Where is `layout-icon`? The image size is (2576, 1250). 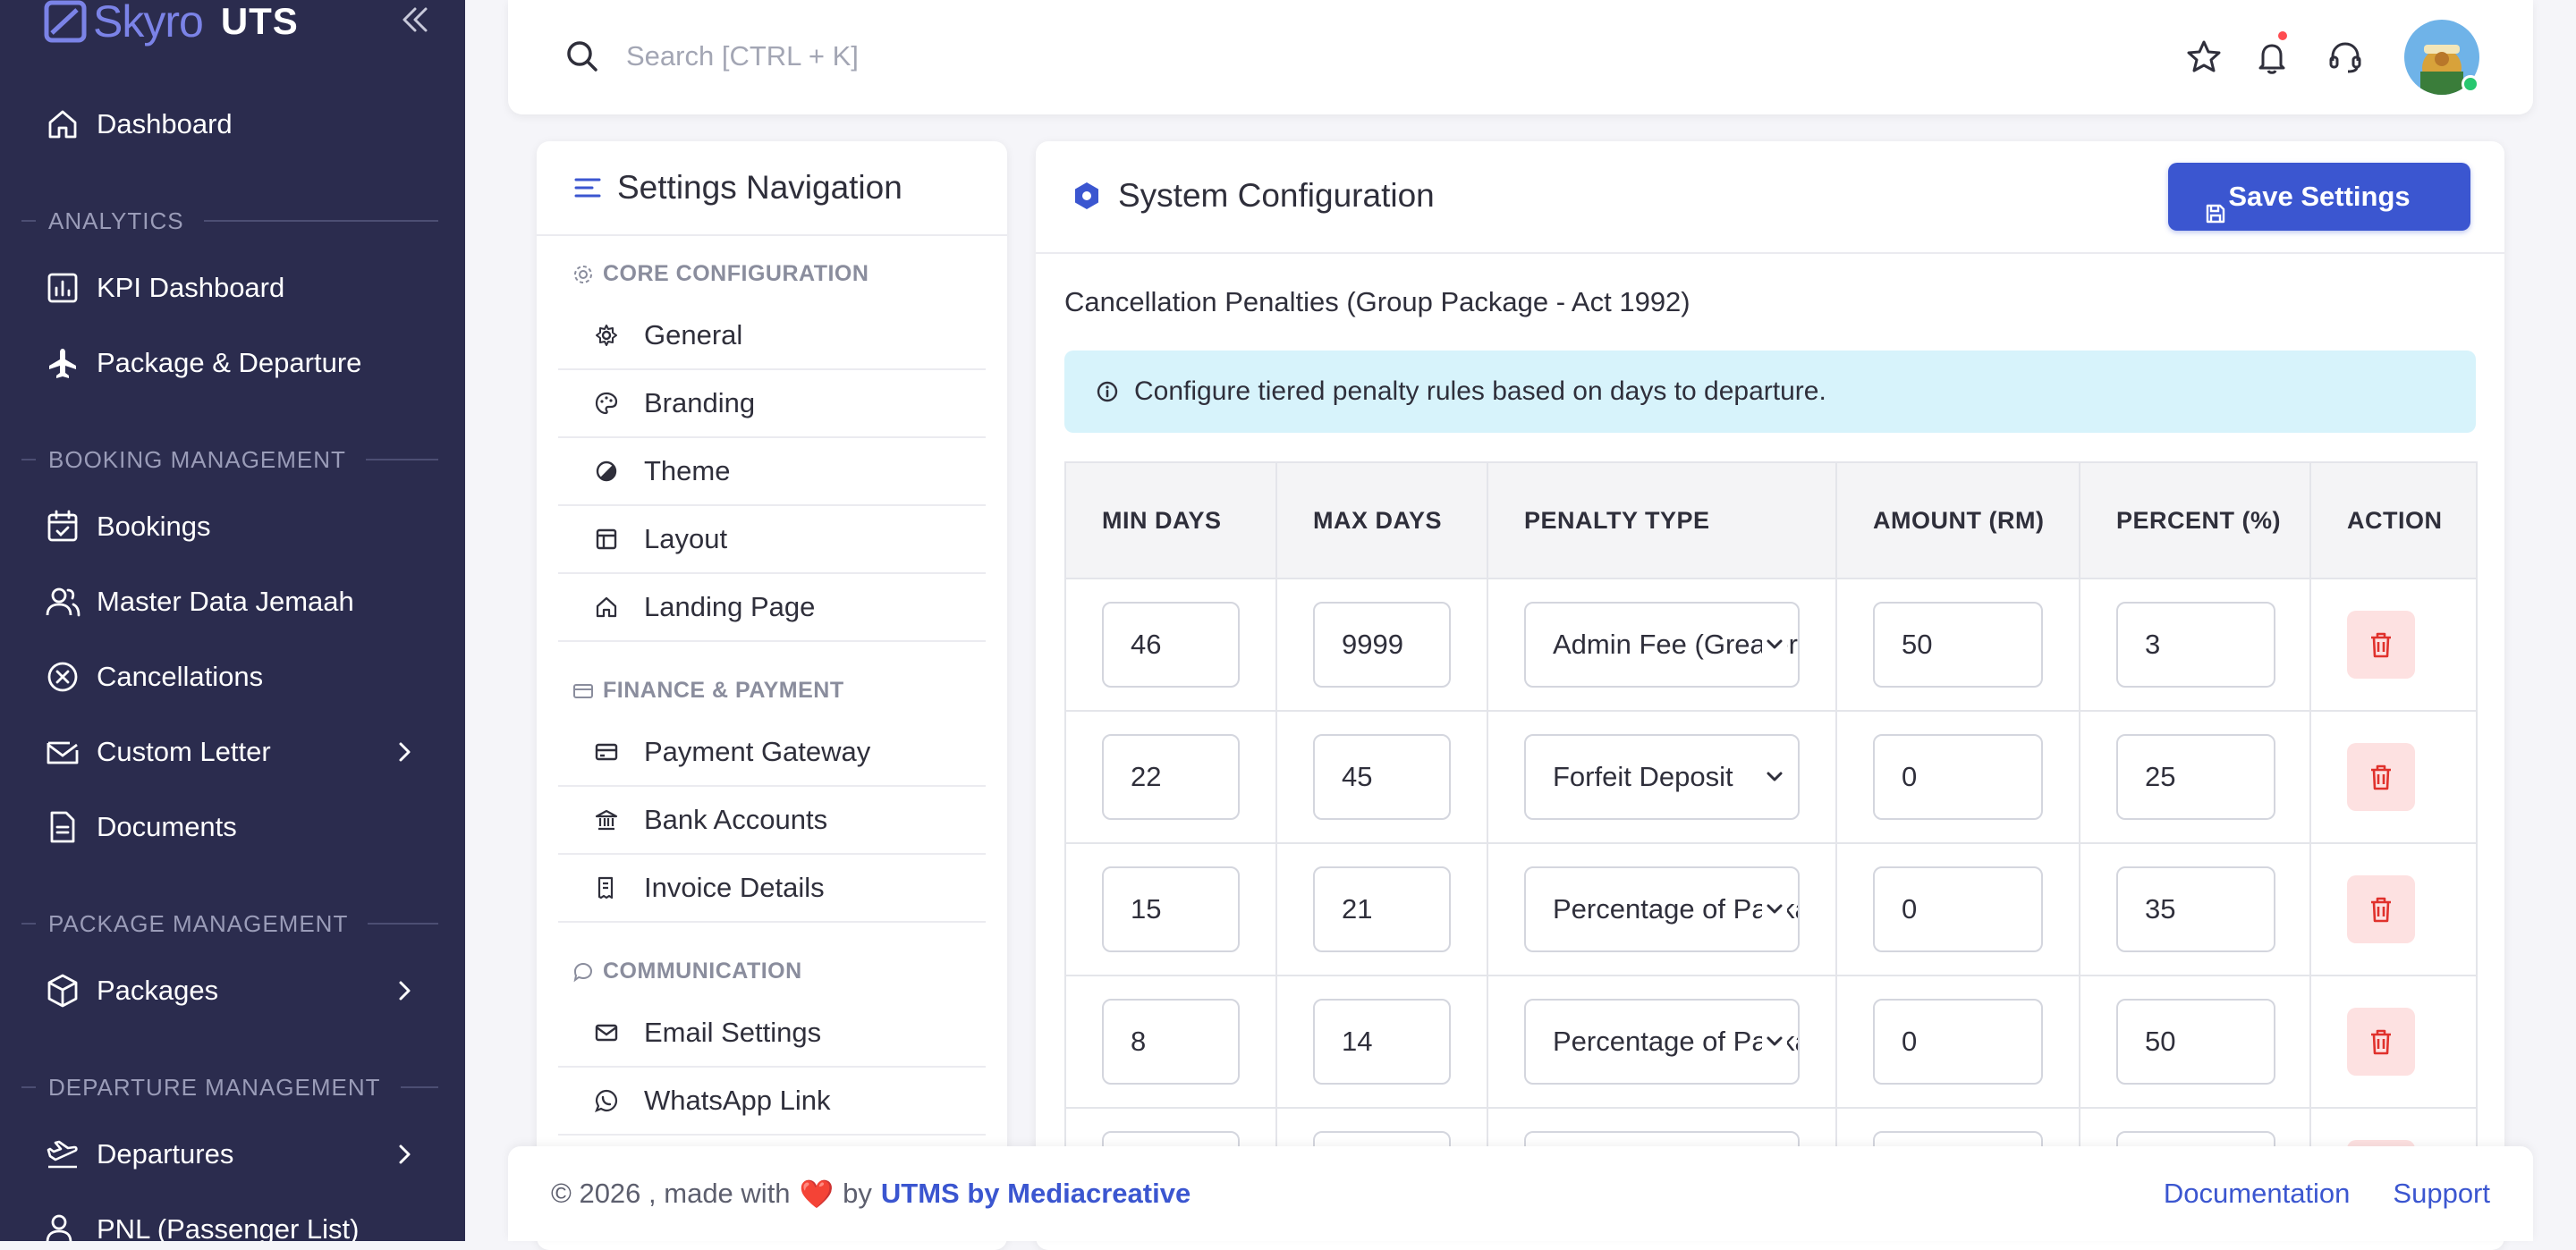 layout-icon is located at coordinates (606, 539).